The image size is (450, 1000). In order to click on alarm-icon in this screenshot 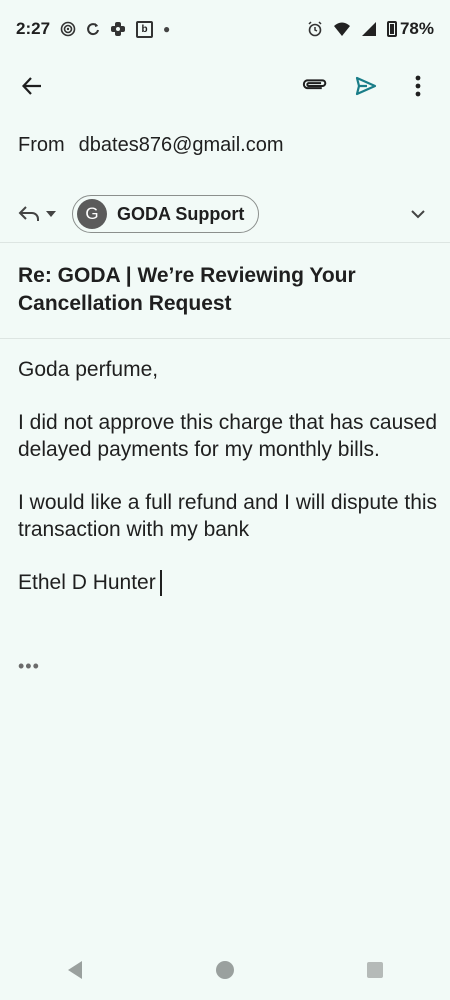, I will do `click(315, 29)`.